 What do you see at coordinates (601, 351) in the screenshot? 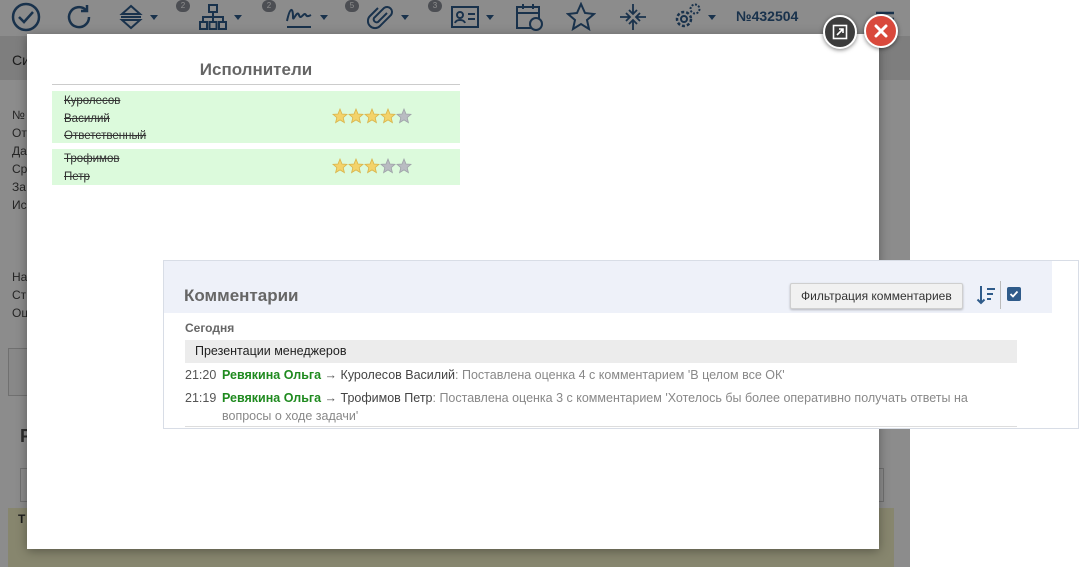
I see `task-name-bar: Презентации менеджеров` at bounding box center [601, 351].